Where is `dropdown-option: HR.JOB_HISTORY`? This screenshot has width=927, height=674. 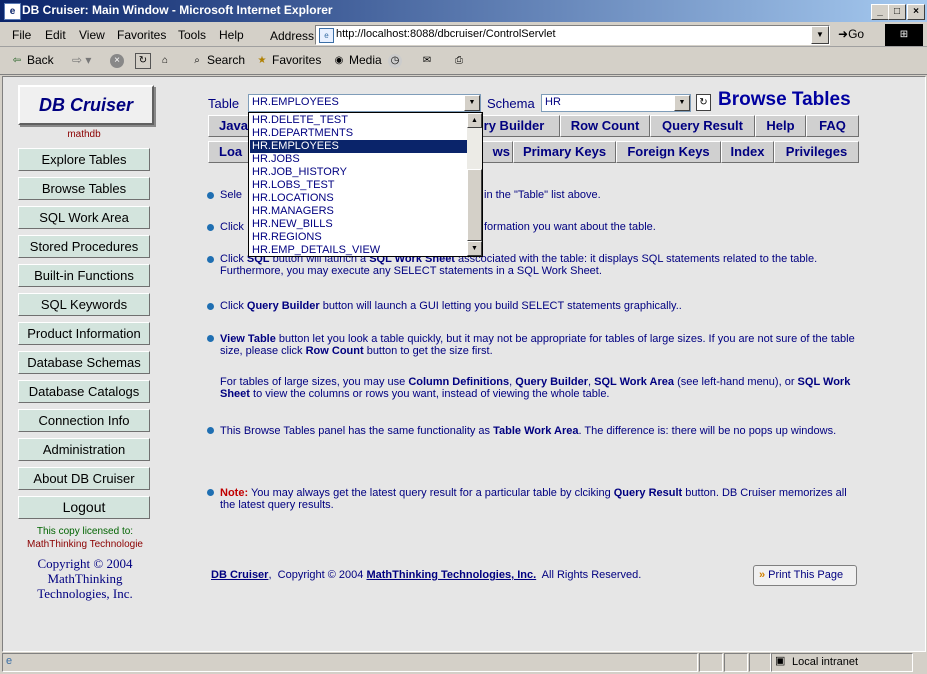
dropdown-option: HR.JOB_HISTORY is located at coordinates (359, 172).